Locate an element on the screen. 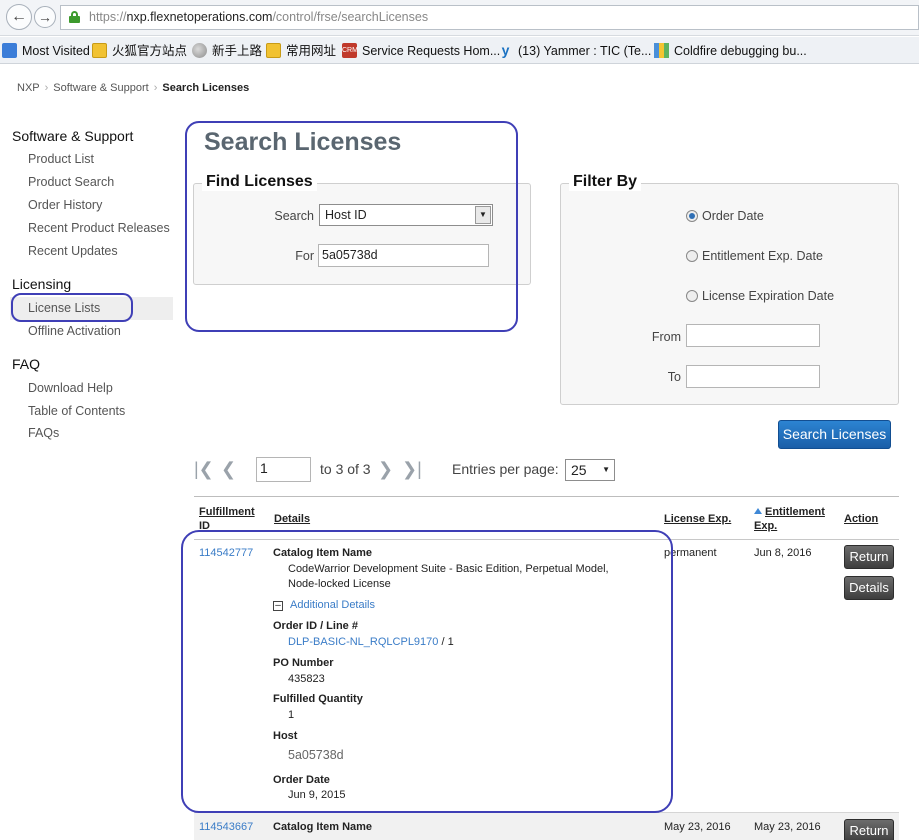 The image size is (919, 840). catalog-item-line2: Node-locked License is located at coordinates (339, 584).